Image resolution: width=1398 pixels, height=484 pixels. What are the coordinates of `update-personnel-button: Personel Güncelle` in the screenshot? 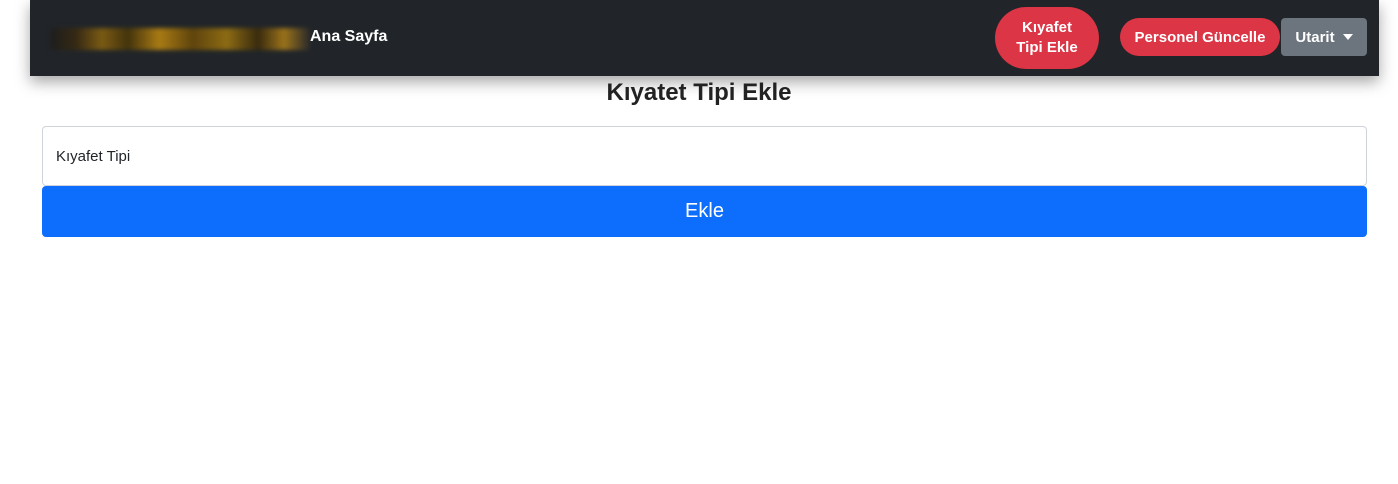 It's located at (1200, 37).